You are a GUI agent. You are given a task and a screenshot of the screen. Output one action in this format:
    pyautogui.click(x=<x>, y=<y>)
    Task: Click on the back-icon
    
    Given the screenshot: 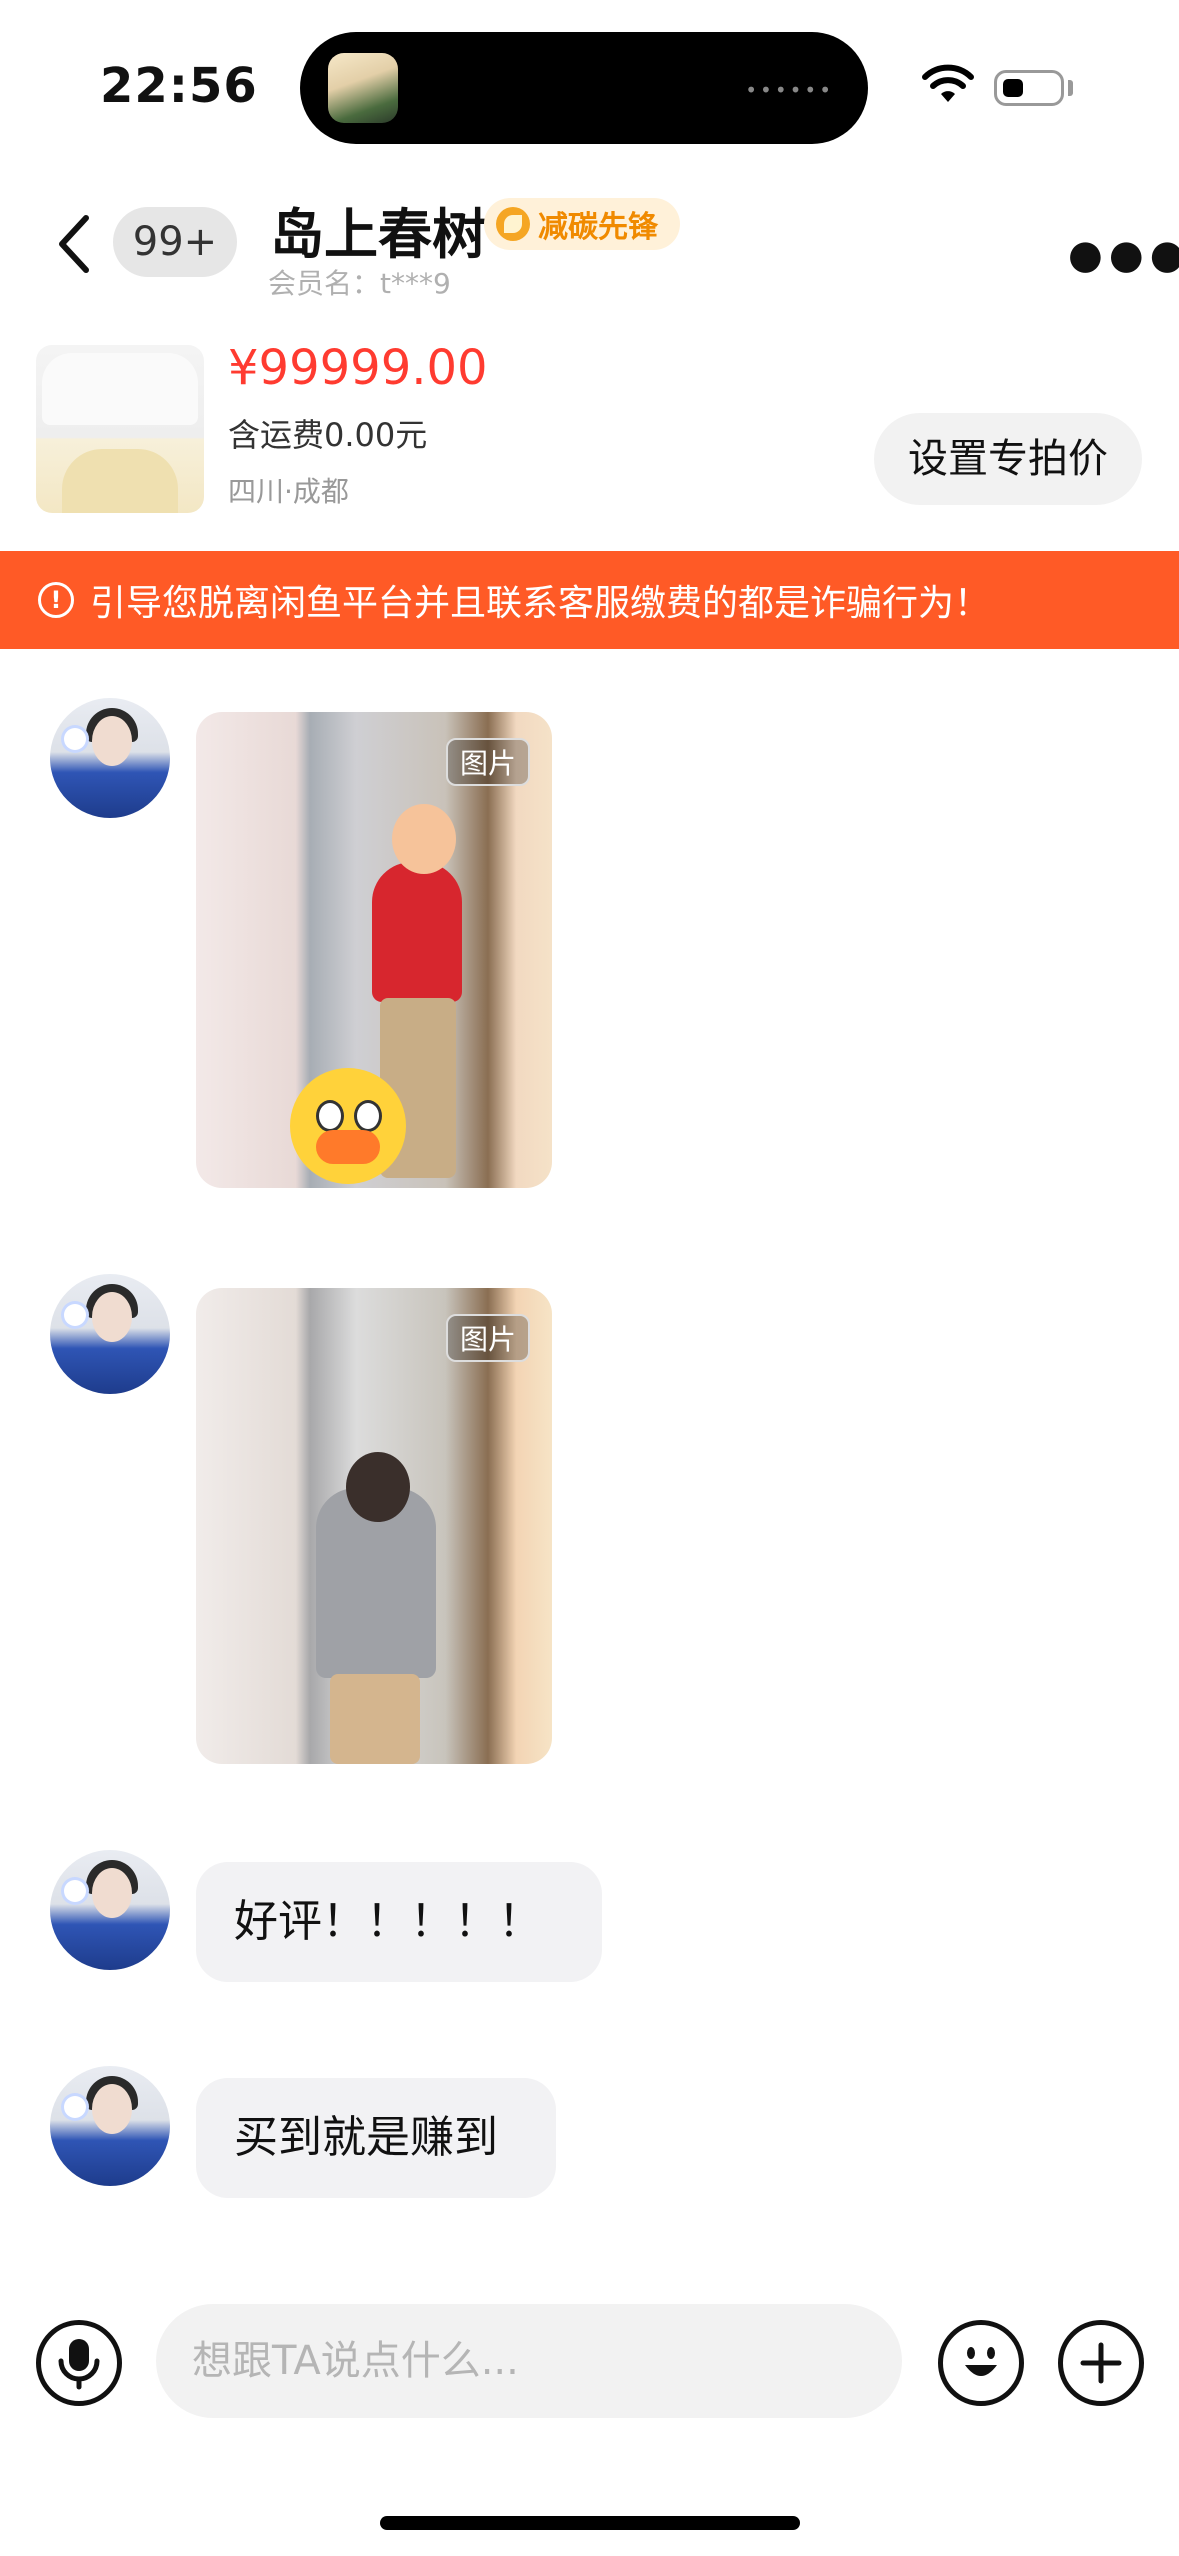 What is the action you would take?
    pyautogui.click(x=76, y=244)
    